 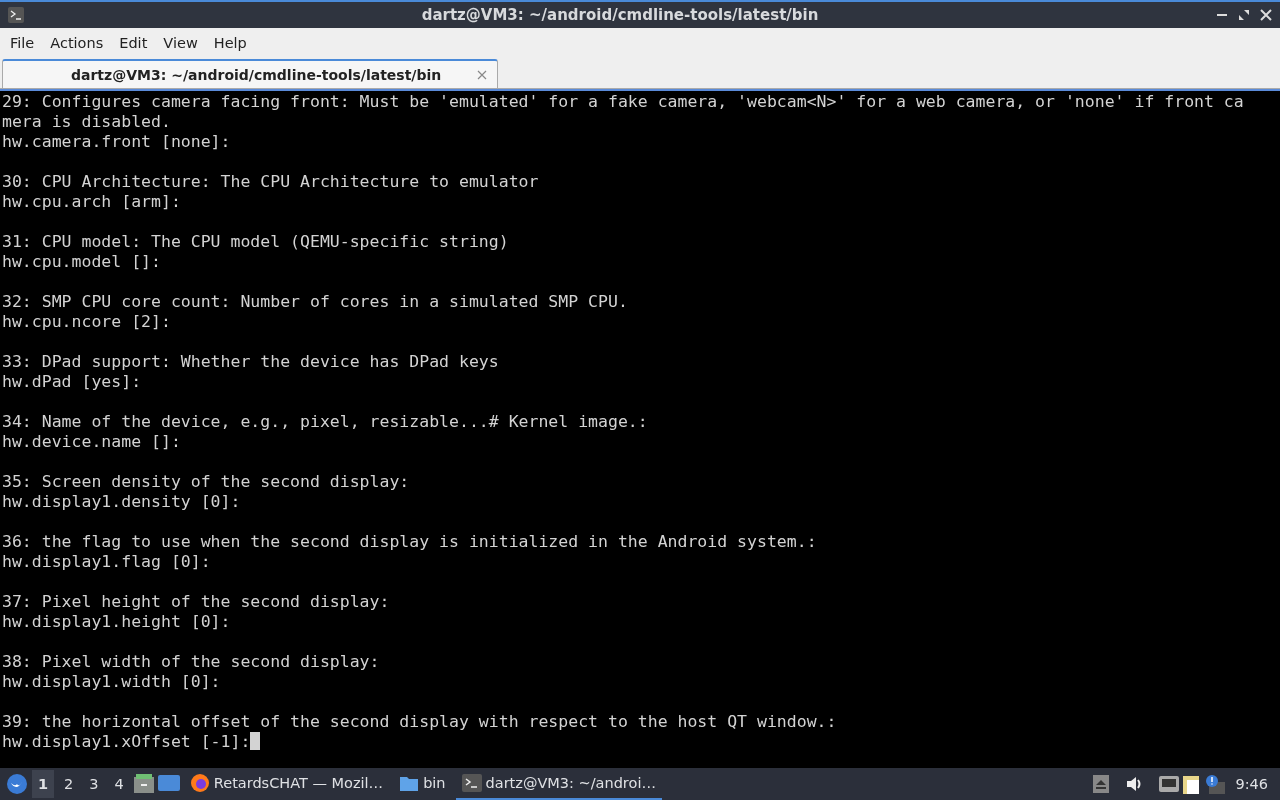 What do you see at coordinates (255, 241) in the screenshot?
I see `terminal-line: 31: CPU model: The CPU model (QEMU-specific string)` at bounding box center [255, 241].